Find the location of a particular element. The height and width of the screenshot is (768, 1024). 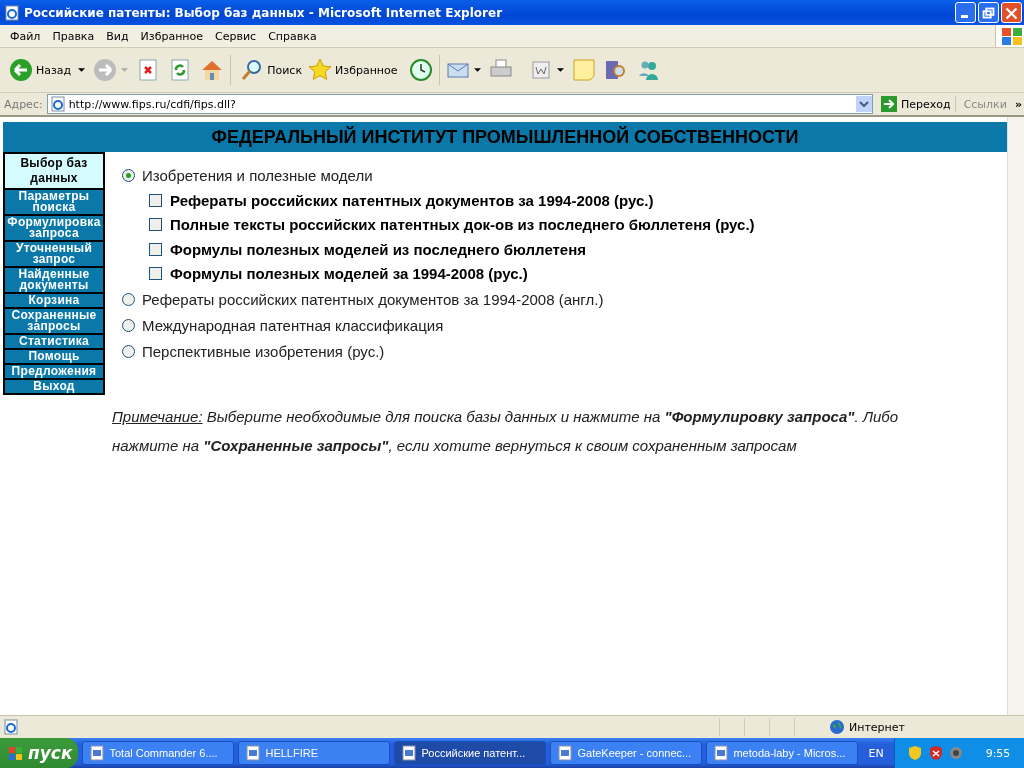

menu-item: Сервис is located at coordinates (236, 36).